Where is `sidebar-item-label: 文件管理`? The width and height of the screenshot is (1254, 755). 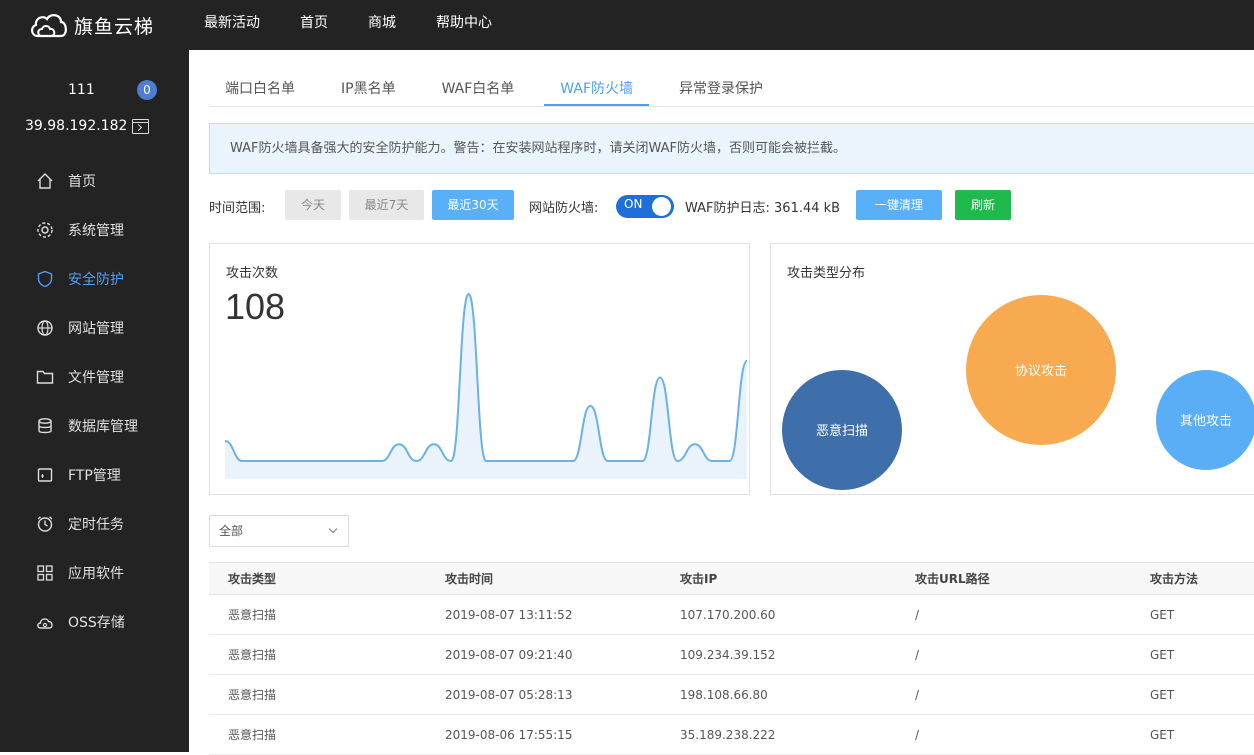
sidebar-item-label: 文件管理 is located at coordinates (96, 377).